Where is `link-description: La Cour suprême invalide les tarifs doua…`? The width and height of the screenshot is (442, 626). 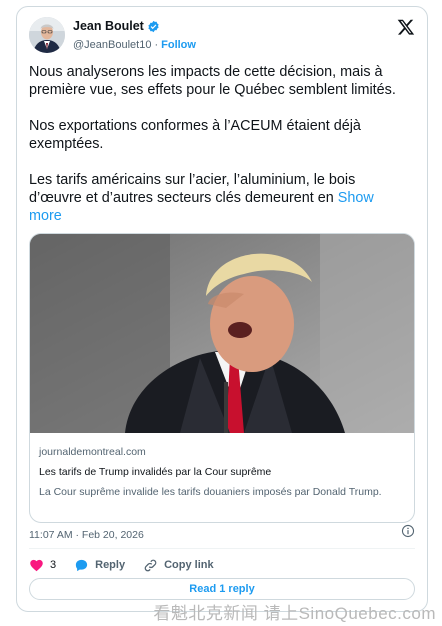 link-description: La Cour suprême invalide les tarifs doua… is located at coordinates (210, 492).